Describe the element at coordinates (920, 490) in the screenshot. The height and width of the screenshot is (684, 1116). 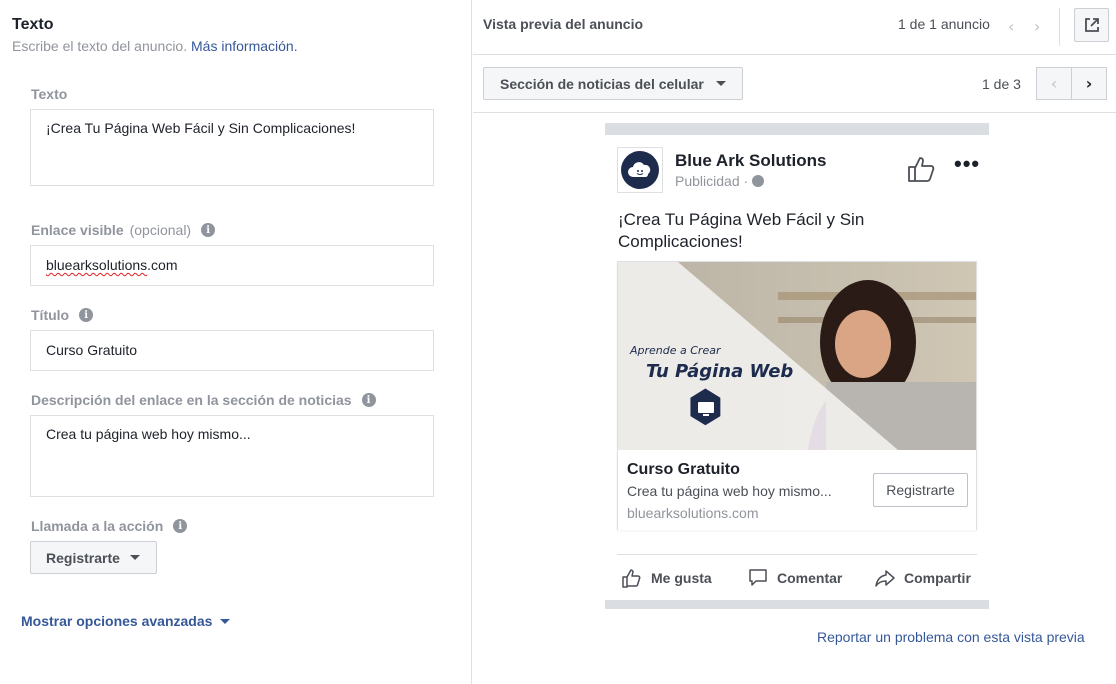
I see `card-cta-button: Registrarte` at that location.